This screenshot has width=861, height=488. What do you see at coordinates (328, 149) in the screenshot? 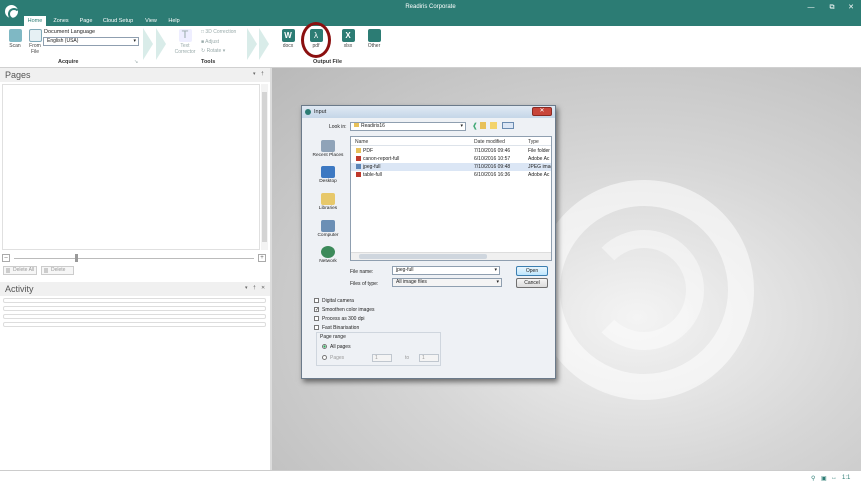
I see `place-recent-places: Recent Places` at bounding box center [328, 149].